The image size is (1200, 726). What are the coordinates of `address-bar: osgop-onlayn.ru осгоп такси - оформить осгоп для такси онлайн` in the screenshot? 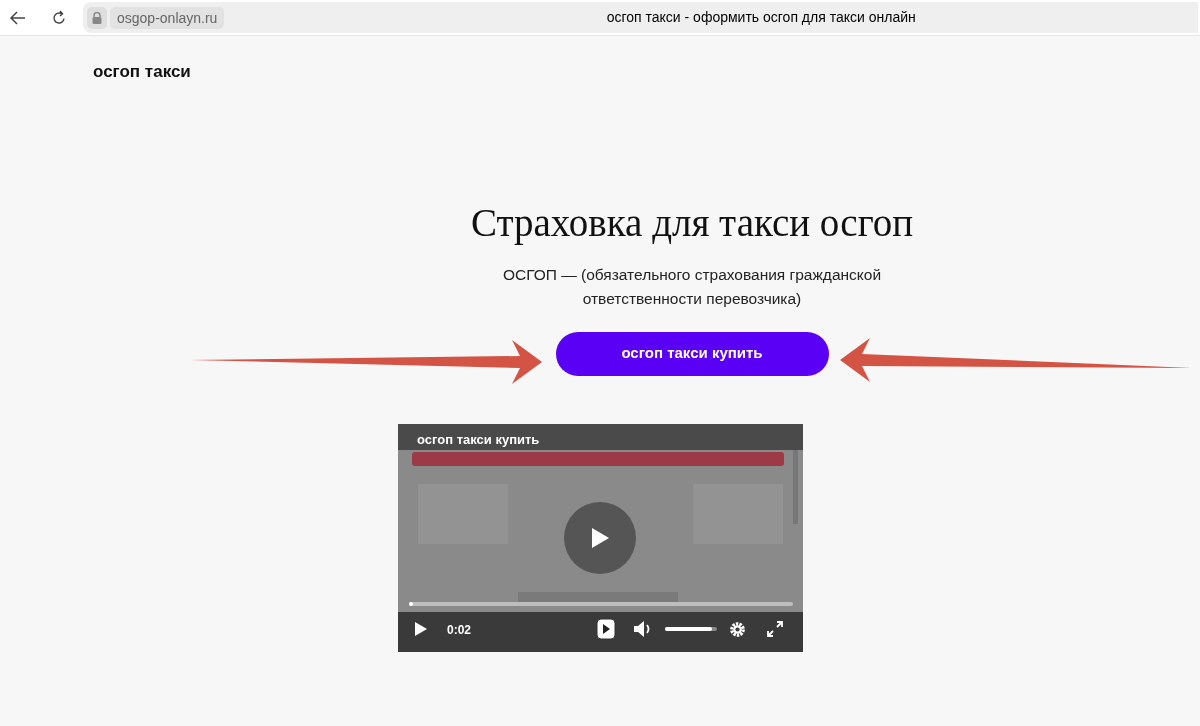 It's located at (640, 17).